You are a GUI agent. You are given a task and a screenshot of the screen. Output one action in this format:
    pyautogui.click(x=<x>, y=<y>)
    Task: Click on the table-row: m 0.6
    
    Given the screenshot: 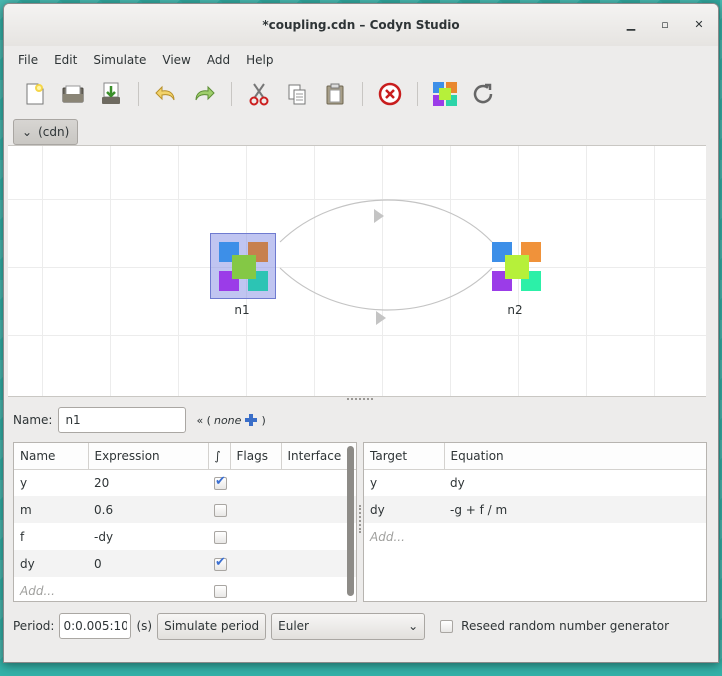 What is the action you would take?
    pyautogui.click(x=185, y=509)
    